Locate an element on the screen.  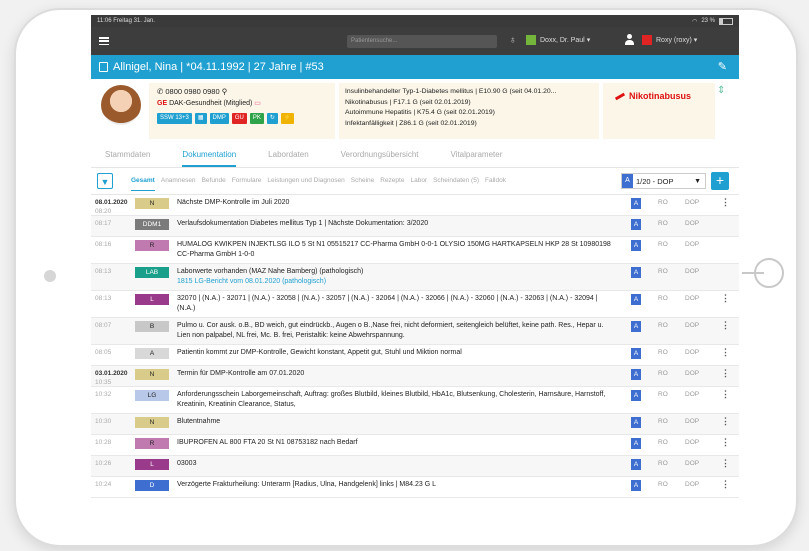
menu-icon is located at coordinates (104, 41).